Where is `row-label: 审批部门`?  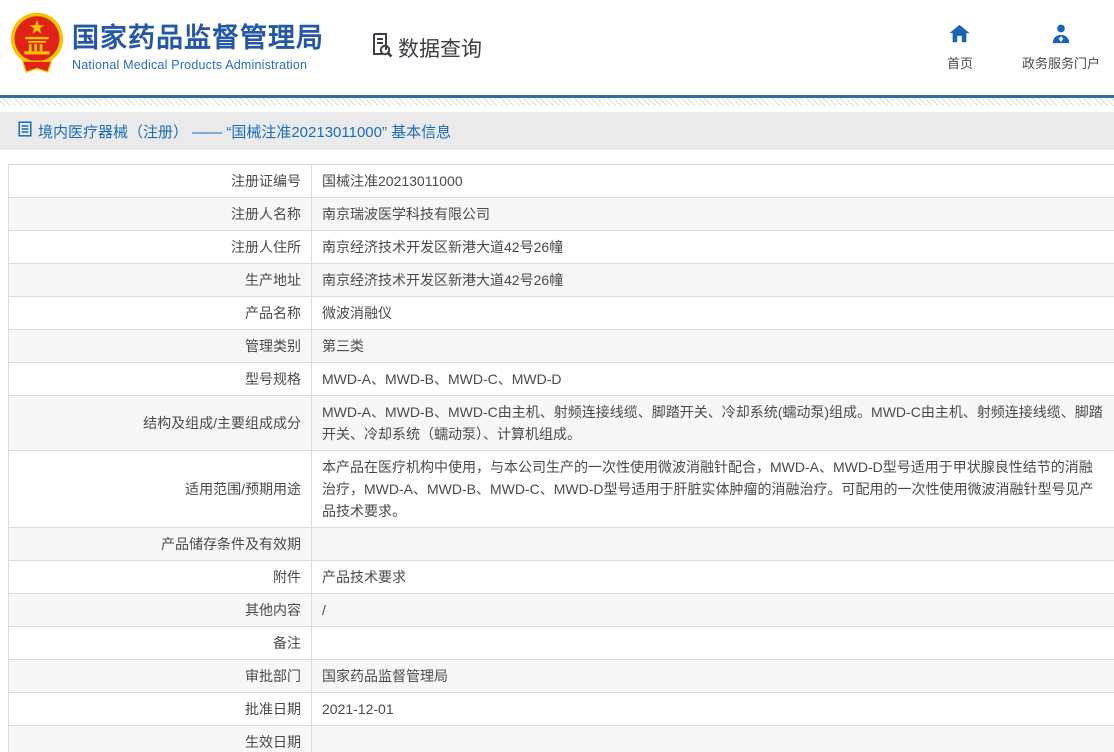
row-label: 审批部门 is located at coordinates (160, 676).